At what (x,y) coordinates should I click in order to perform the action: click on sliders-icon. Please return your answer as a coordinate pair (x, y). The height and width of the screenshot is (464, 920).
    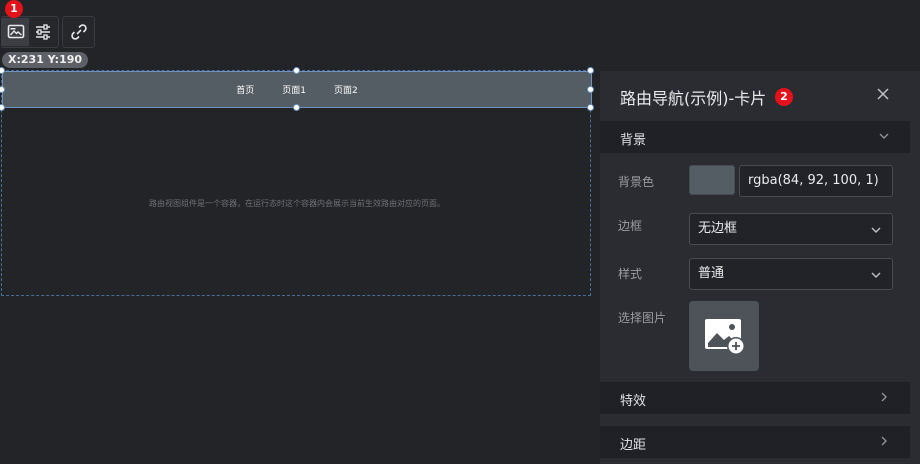
    Looking at the image, I should click on (42, 32).